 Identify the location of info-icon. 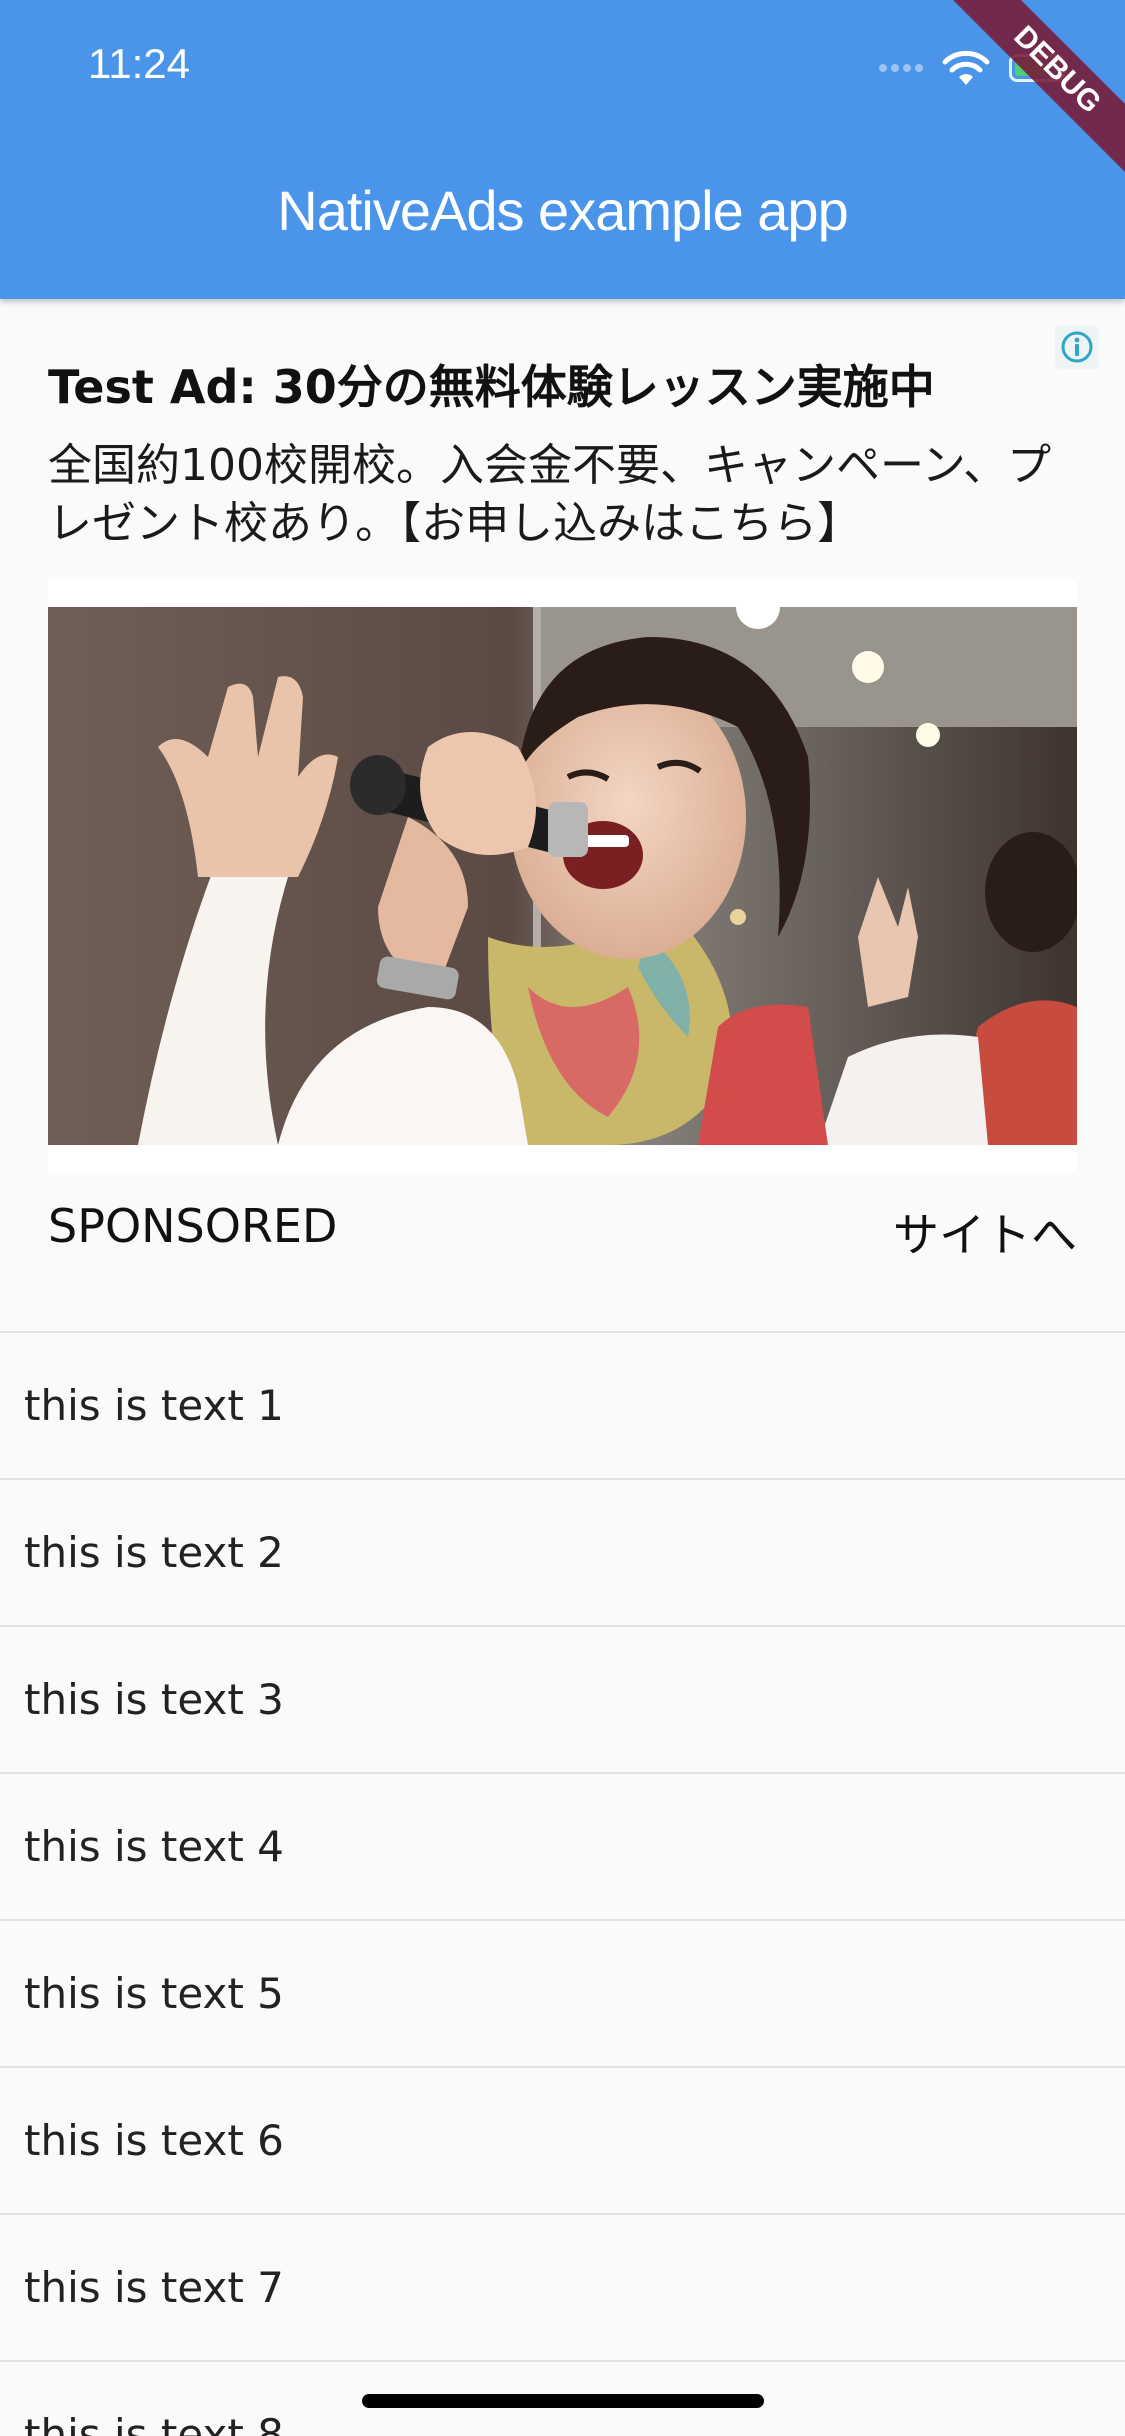
(1077, 347).